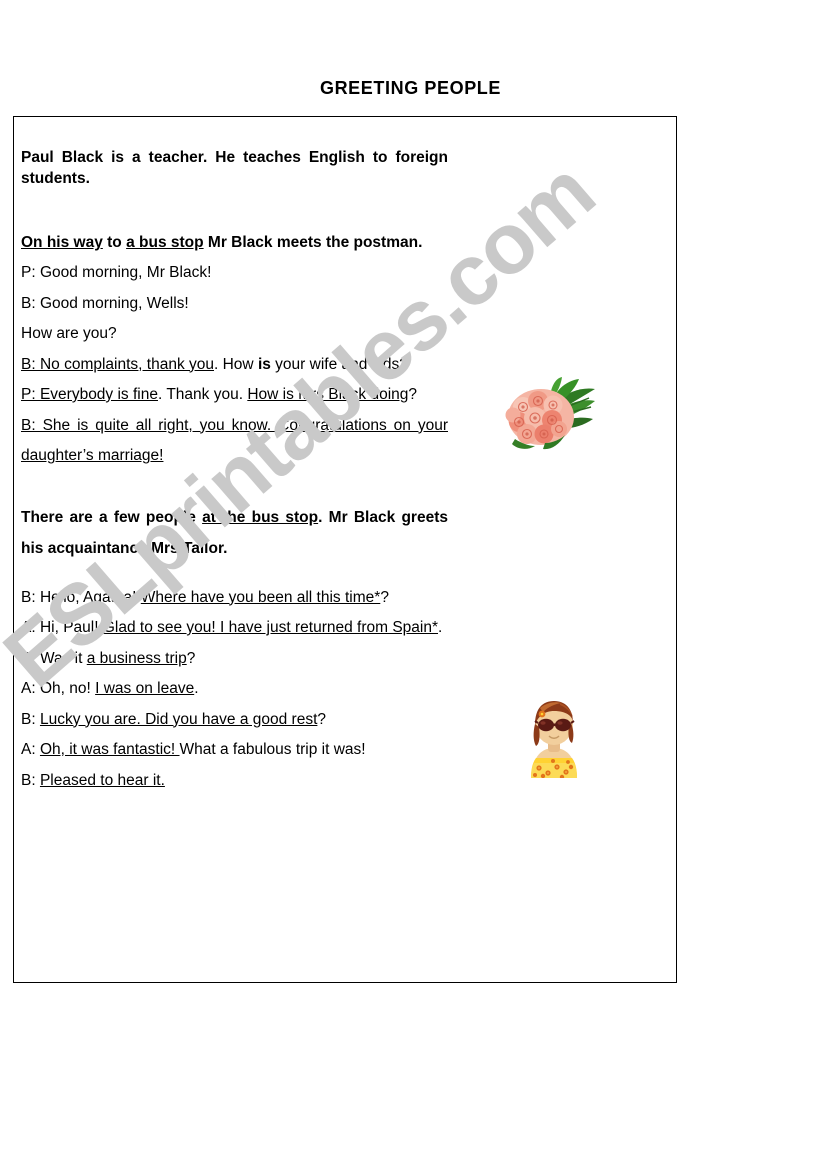  I want to click on text-run: I was on leave, so click(145, 688).